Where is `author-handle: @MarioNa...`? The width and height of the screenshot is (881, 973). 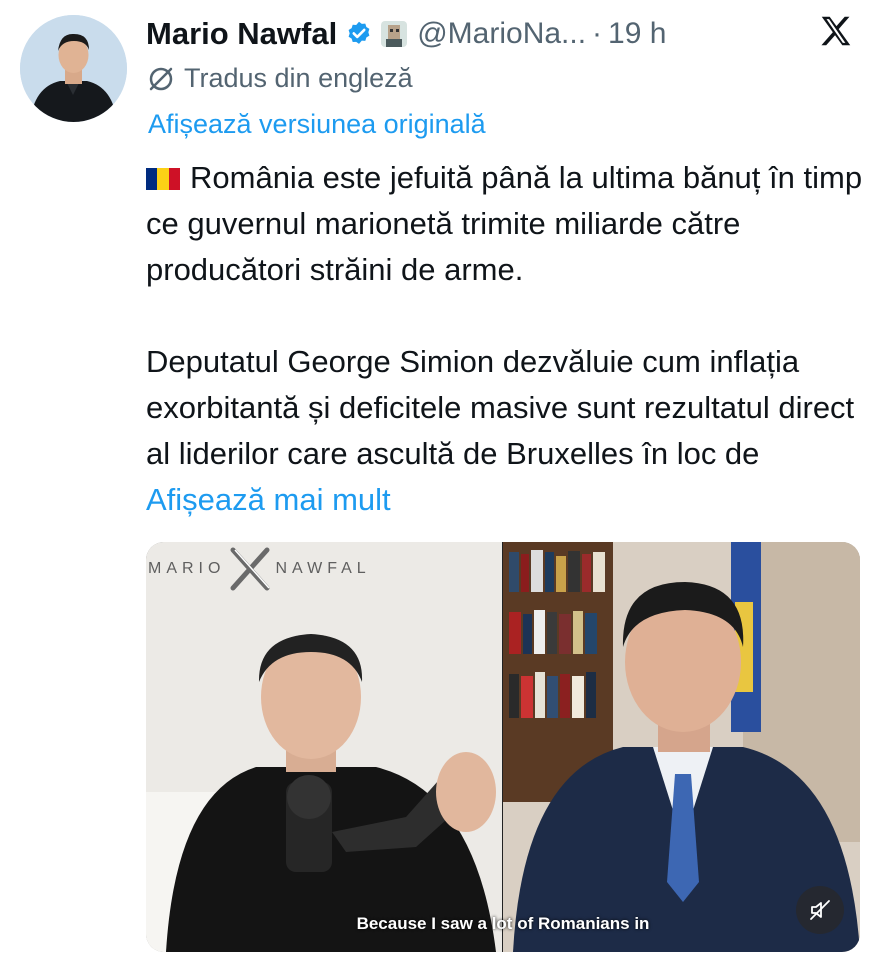
author-handle: @MarioNa... is located at coordinates (501, 34).